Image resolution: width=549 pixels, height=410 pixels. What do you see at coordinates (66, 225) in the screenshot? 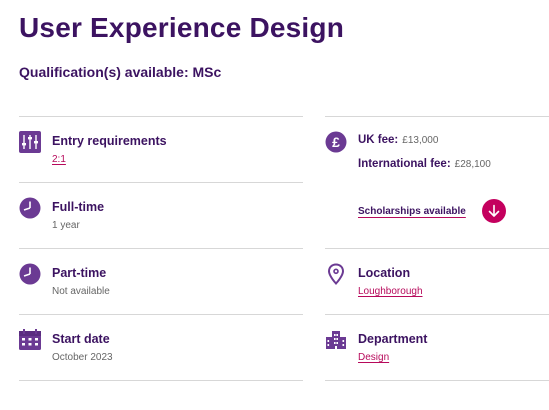
I see `full-time-value: 1 year` at bounding box center [66, 225].